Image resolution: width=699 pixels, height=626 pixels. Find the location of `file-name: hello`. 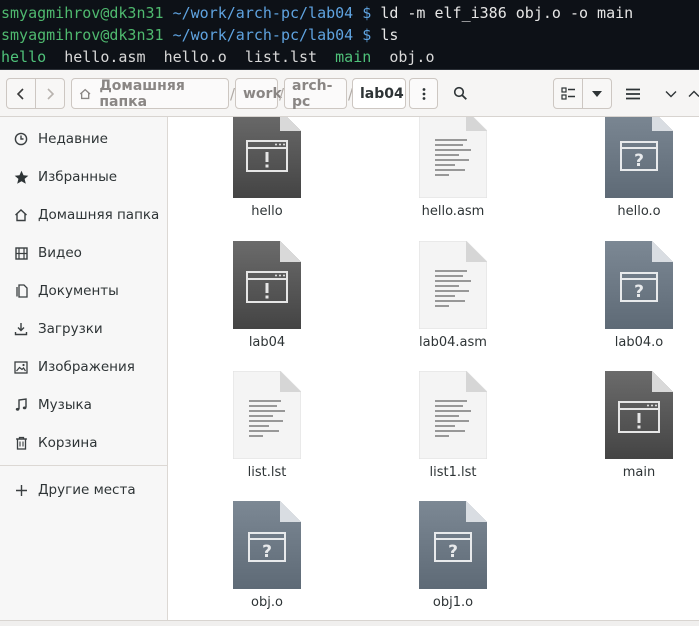

file-name: hello is located at coordinates (267, 211).